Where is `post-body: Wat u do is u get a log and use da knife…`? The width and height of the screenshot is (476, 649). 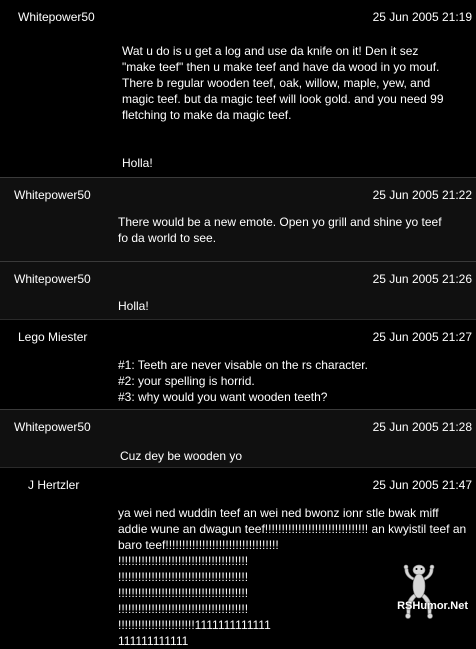 post-body: Wat u do is u get a log and use da knife… is located at coordinates (283, 107).